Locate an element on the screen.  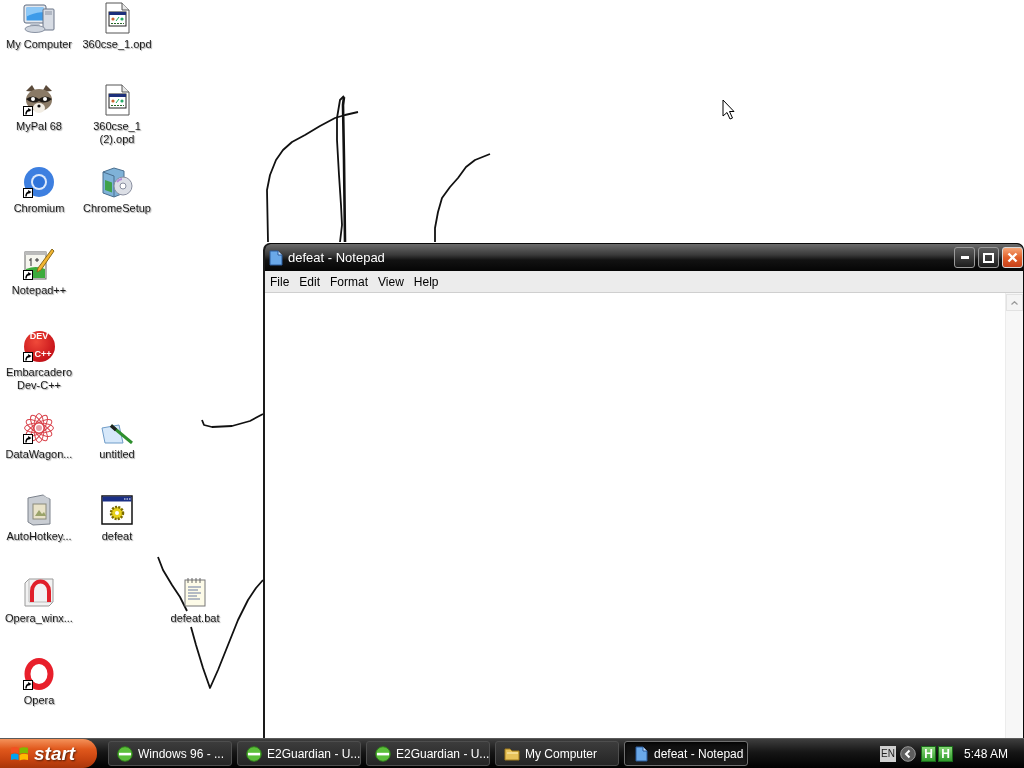
logo-badge: DEV C++ is located at coordinates (39, 346).